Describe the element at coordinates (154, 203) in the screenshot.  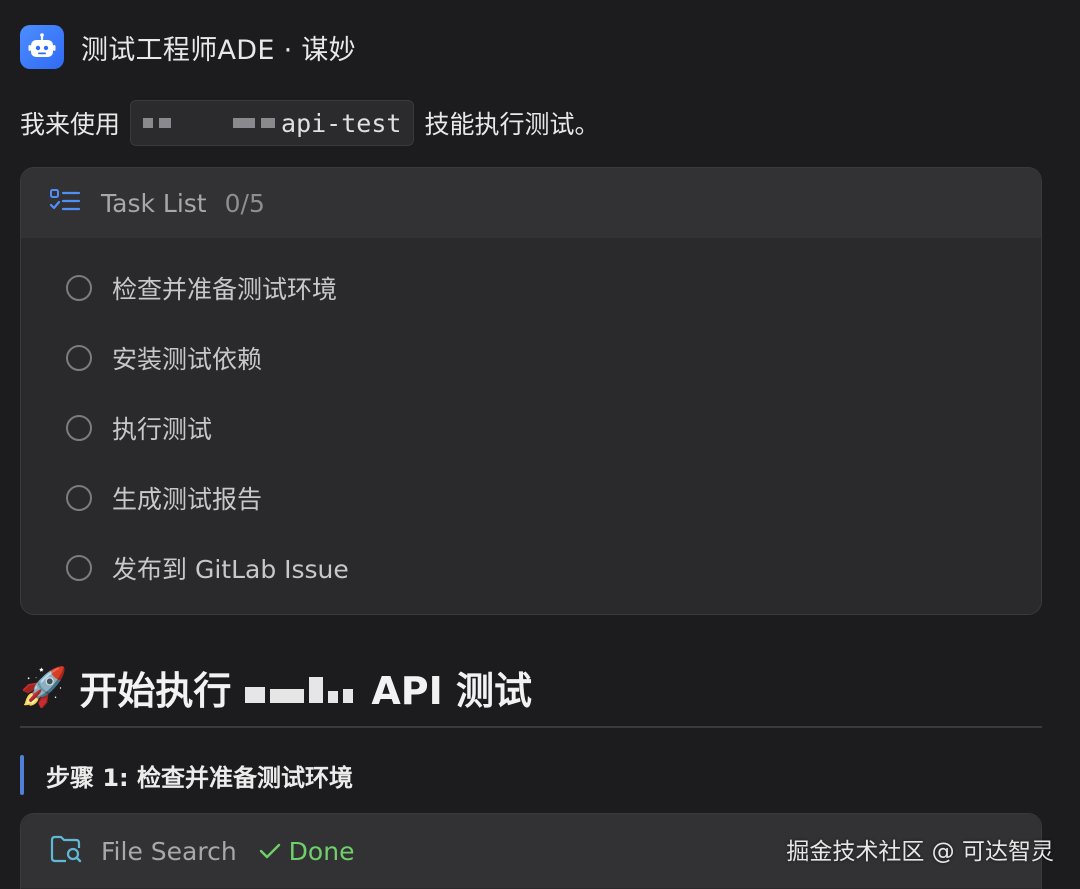
I see `task-list-title: Task List` at that location.